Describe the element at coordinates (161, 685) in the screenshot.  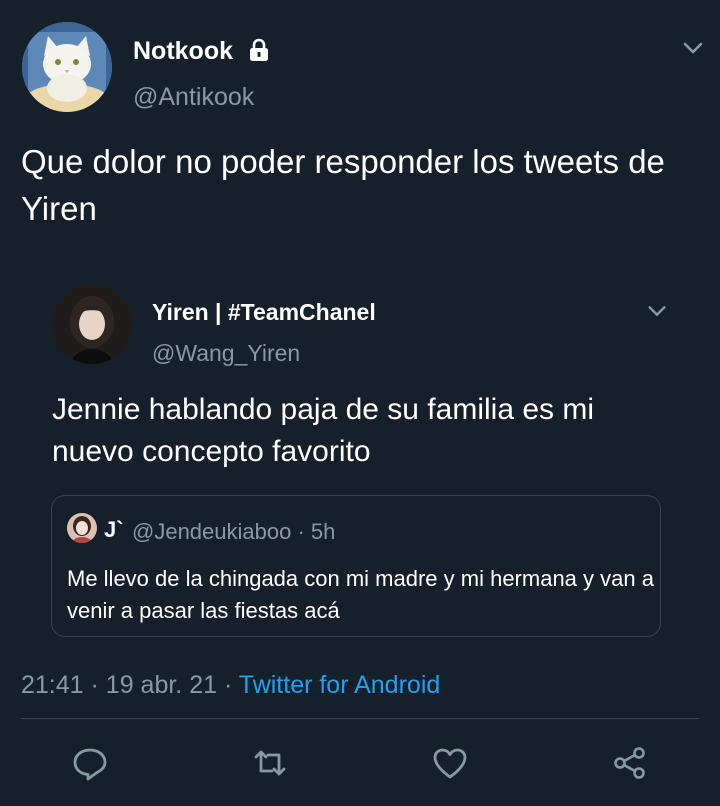
I see `tweet-date: 19 abr. 21` at that location.